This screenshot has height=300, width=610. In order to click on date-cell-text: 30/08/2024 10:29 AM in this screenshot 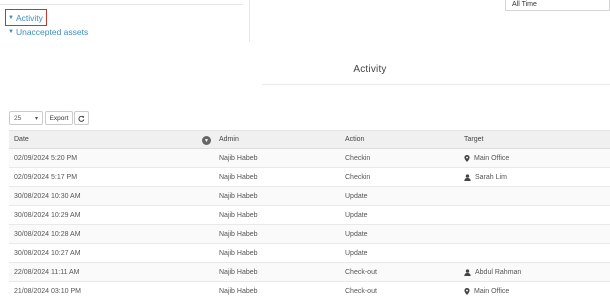, I will do `click(47, 215)`.